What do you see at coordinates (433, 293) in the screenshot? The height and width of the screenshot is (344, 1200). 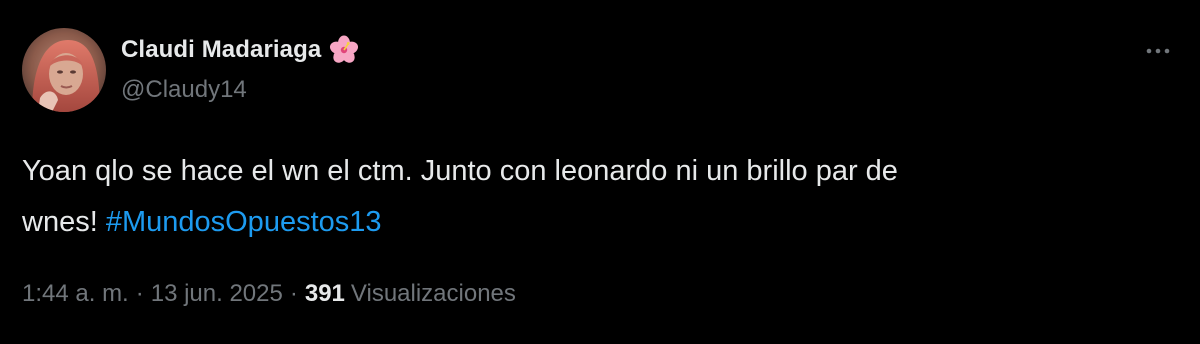 I see `views-label: Visualizaciones` at bounding box center [433, 293].